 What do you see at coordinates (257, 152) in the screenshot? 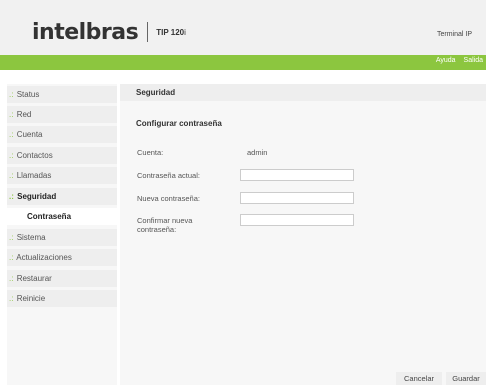
I see `account-value: admin` at bounding box center [257, 152].